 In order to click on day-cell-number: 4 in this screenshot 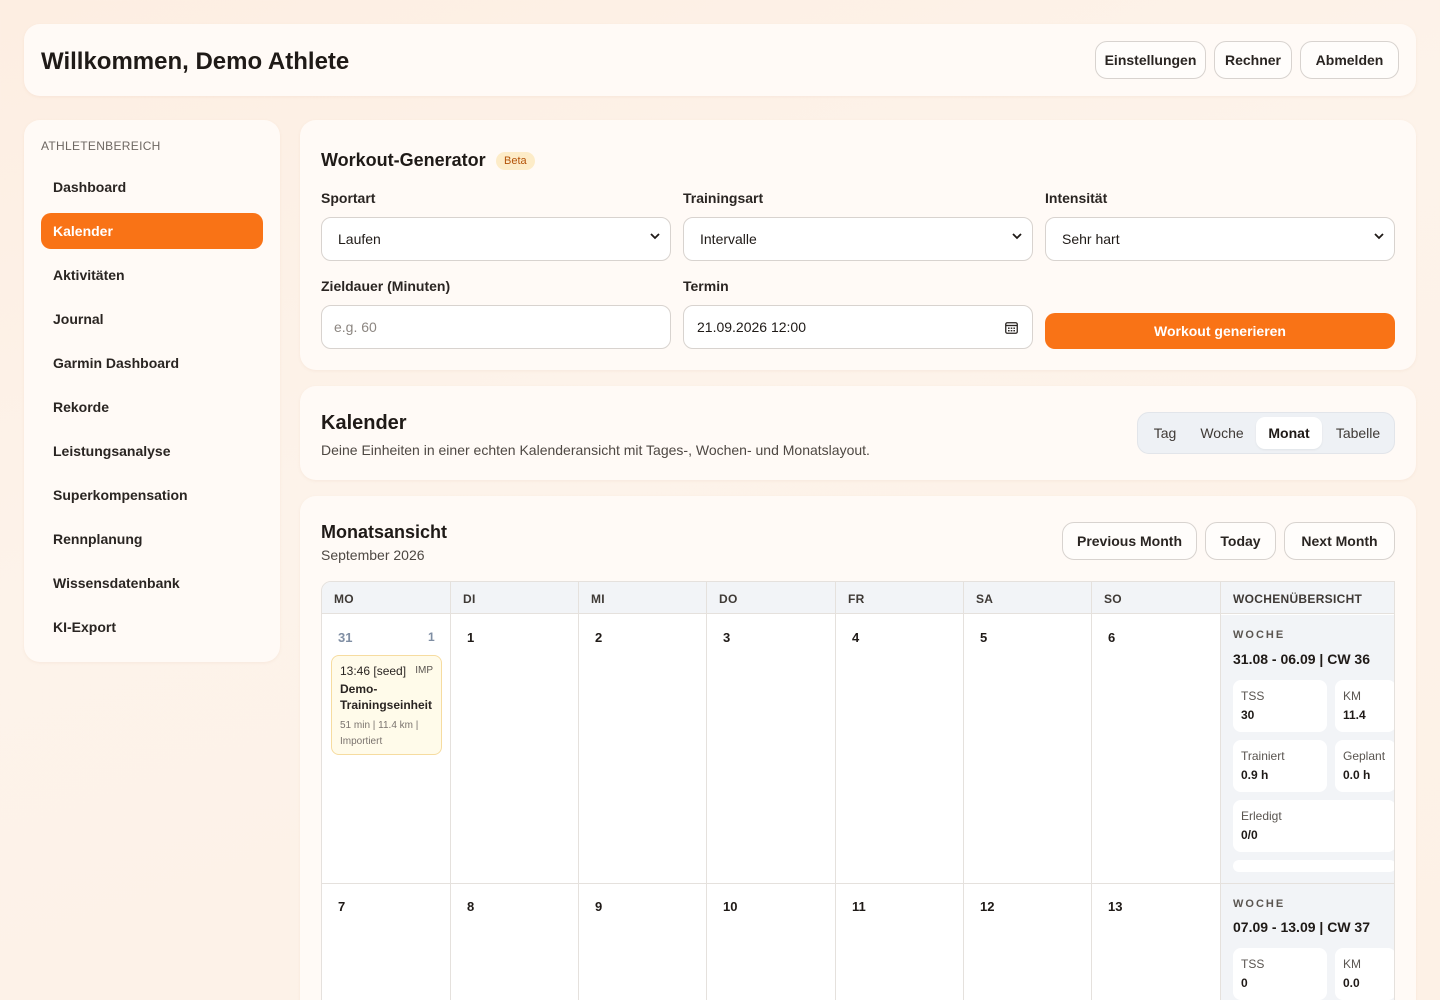, I will do `click(855, 637)`.